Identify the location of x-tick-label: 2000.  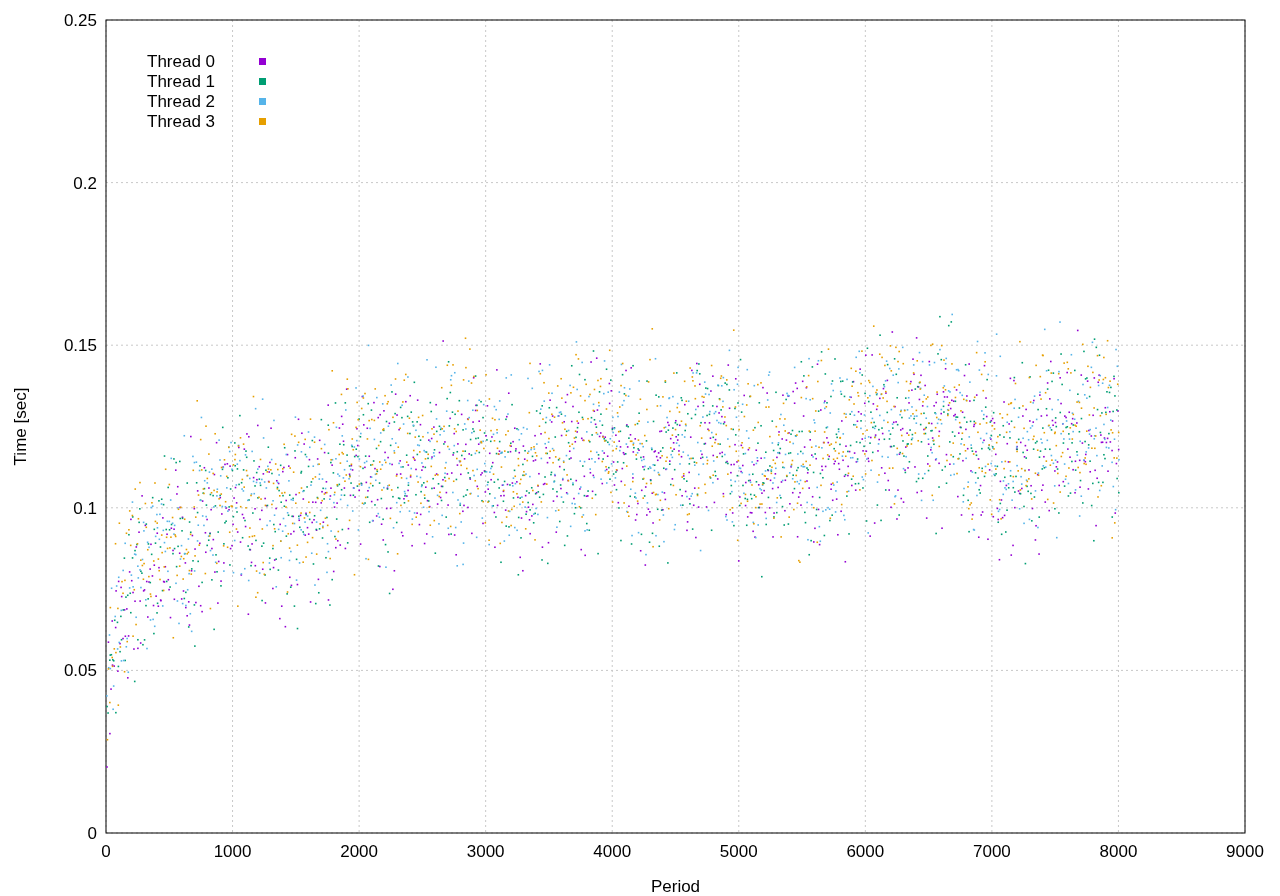
(359, 851).